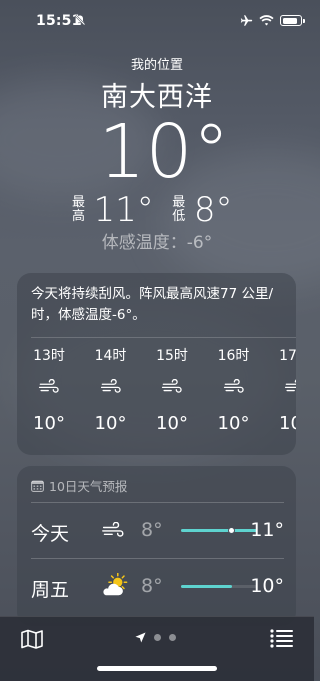 The image size is (320, 681). I want to click on forecast-header: 10日天气预报, so click(79, 485).